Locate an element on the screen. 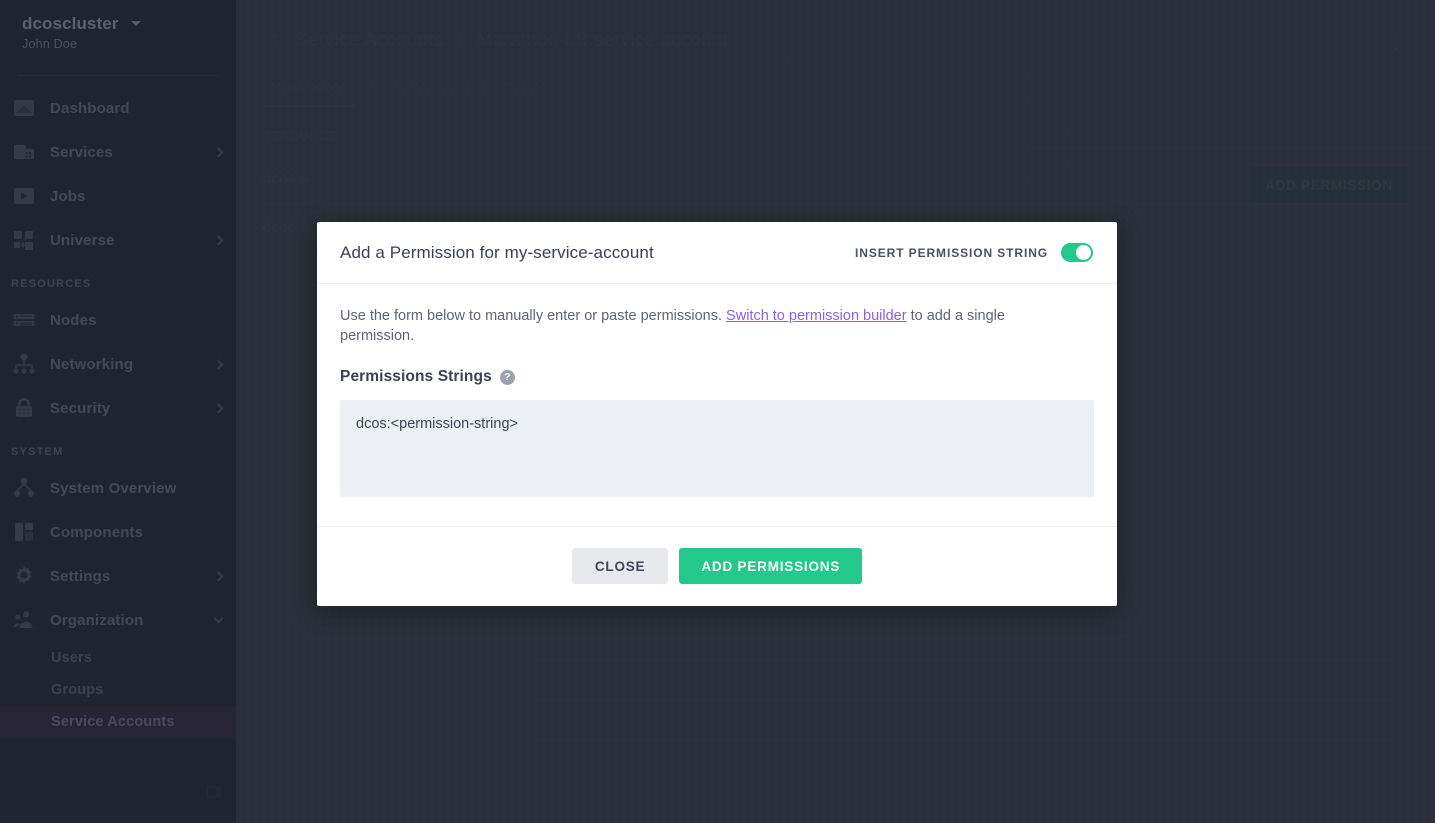  close-button: CLOSE is located at coordinates (620, 566).